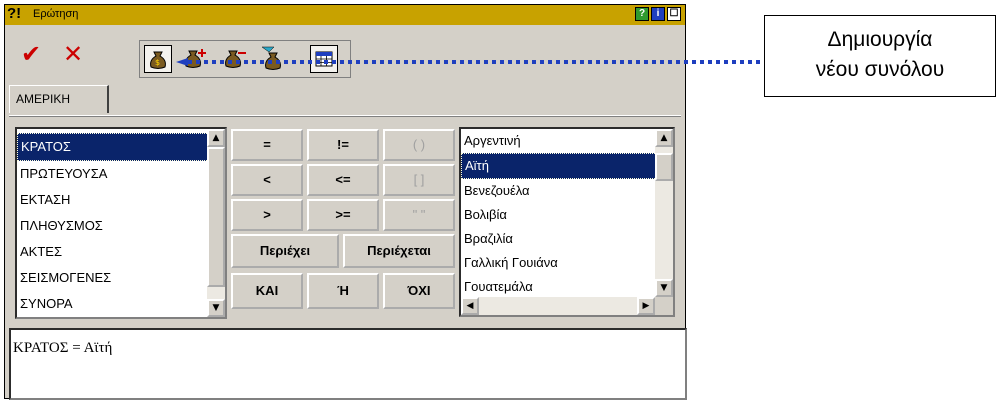  I want to click on values-list-item: Βενεζουέλα, so click(567, 191).